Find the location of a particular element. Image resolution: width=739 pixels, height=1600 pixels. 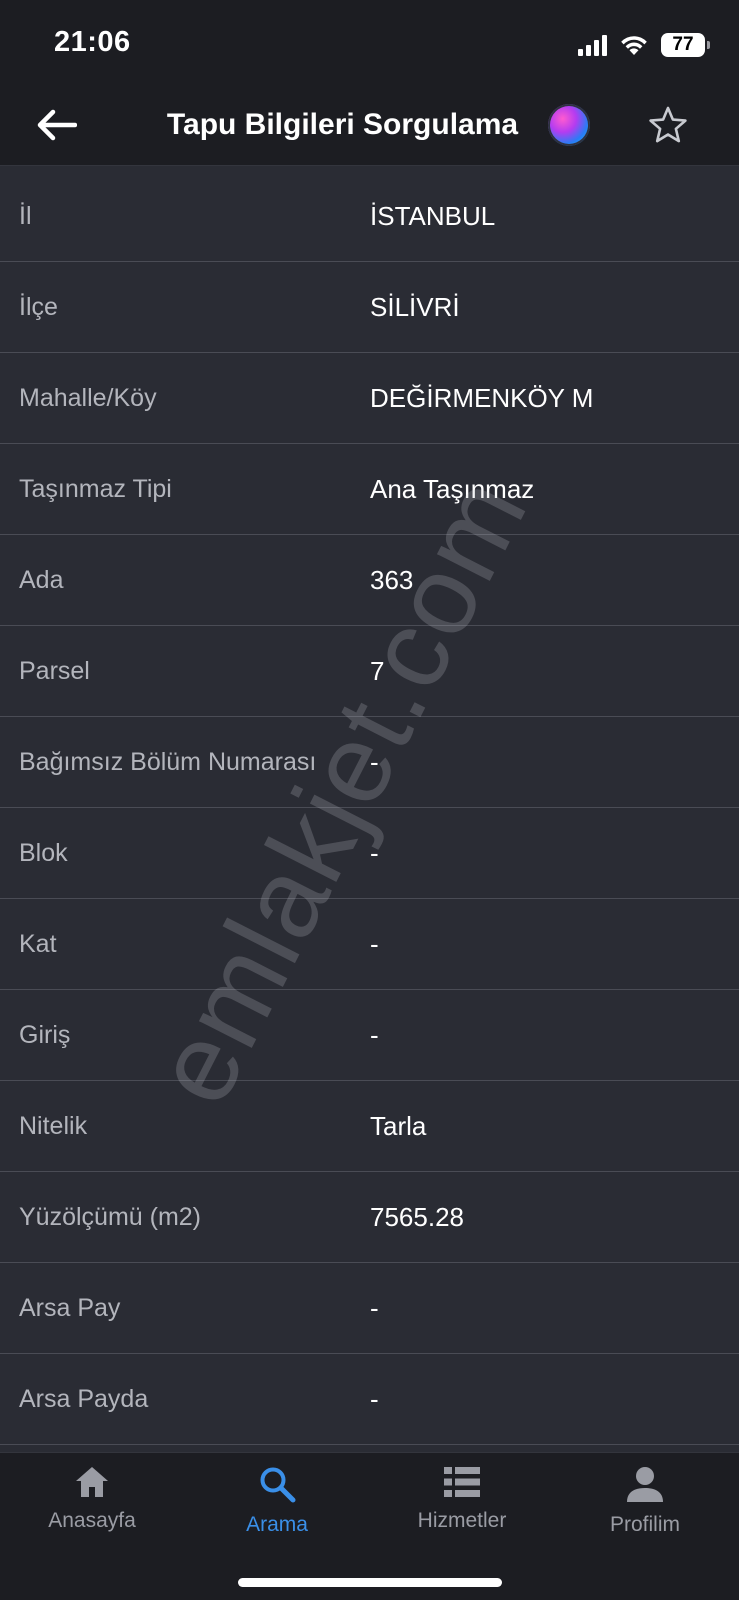

nav-title-group: Tapu Bilgileri Sorgulama is located at coordinates (369, 125).